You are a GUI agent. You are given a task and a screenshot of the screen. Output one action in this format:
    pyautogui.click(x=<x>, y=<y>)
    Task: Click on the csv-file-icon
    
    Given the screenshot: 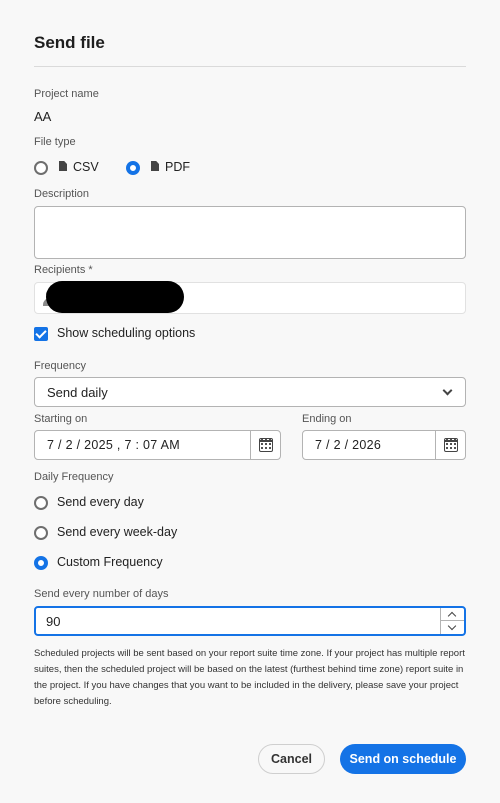 What is the action you would take?
    pyautogui.click(x=63, y=166)
    